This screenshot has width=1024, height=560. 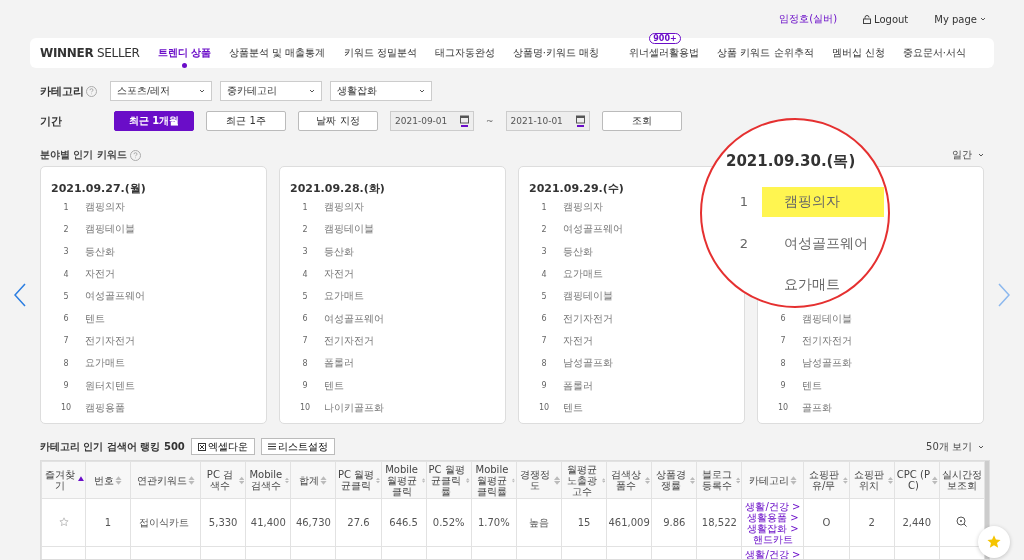 I want to click on nav-link: 멤버십 신청, so click(x=858, y=53).